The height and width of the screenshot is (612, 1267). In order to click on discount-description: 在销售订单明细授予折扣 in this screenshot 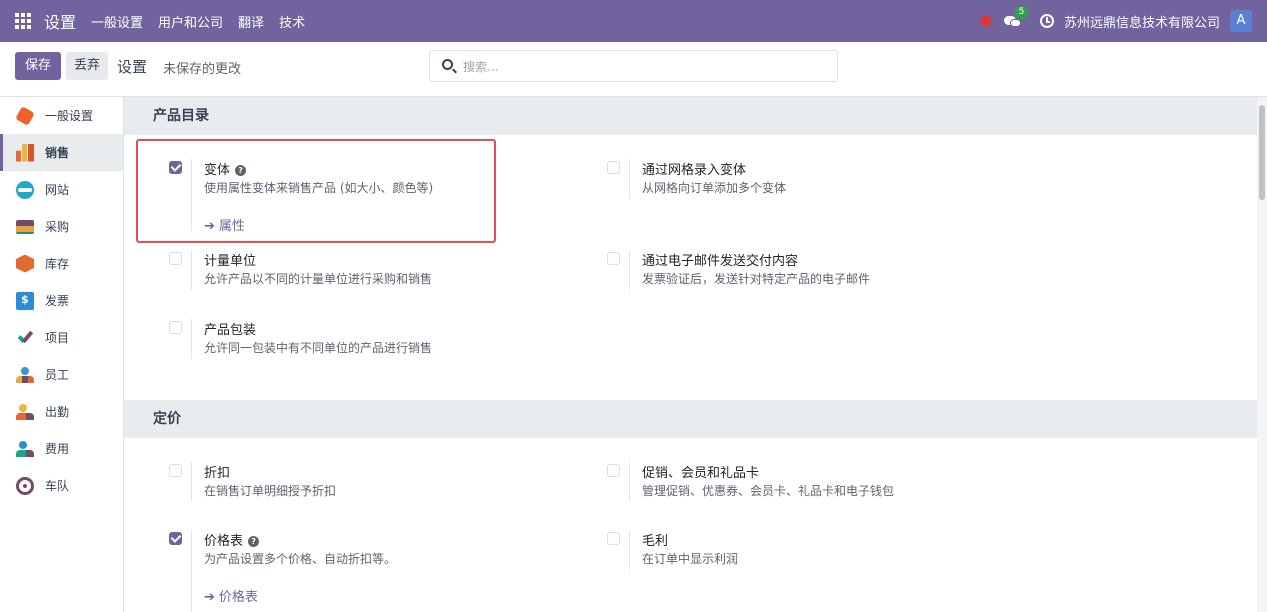, I will do `click(270, 491)`.